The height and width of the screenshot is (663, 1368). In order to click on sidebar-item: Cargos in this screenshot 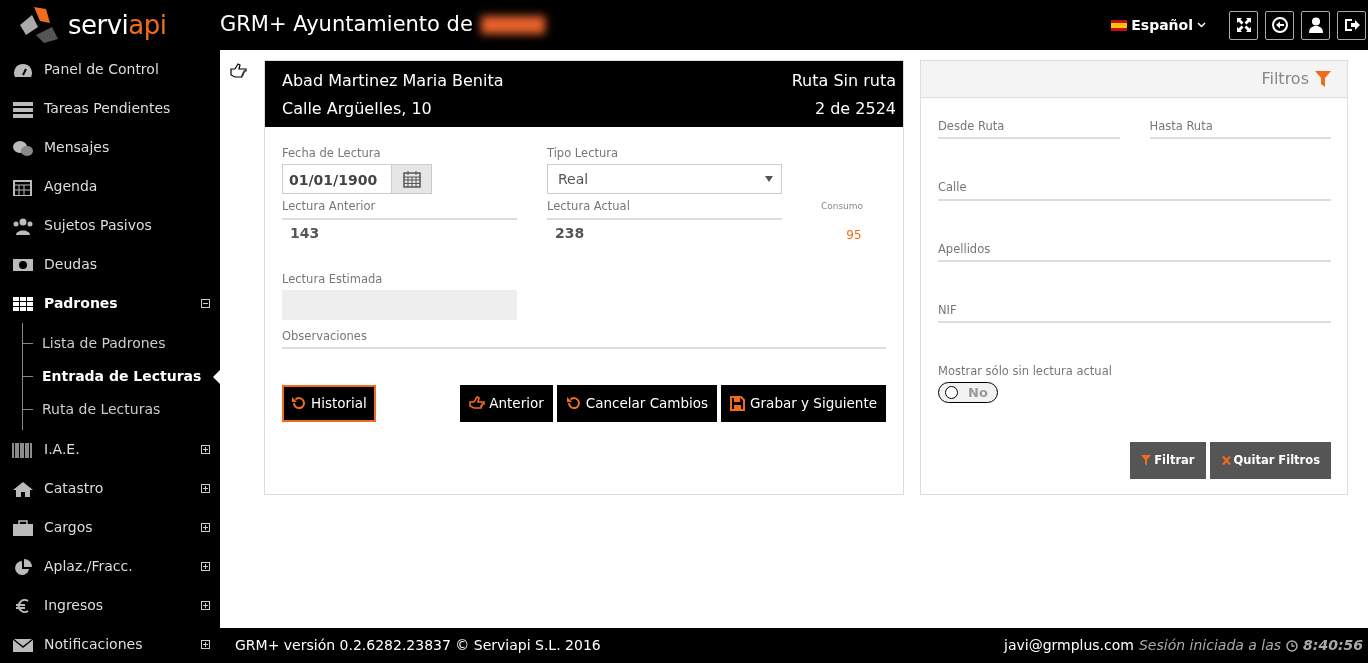, I will do `click(110, 527)`.